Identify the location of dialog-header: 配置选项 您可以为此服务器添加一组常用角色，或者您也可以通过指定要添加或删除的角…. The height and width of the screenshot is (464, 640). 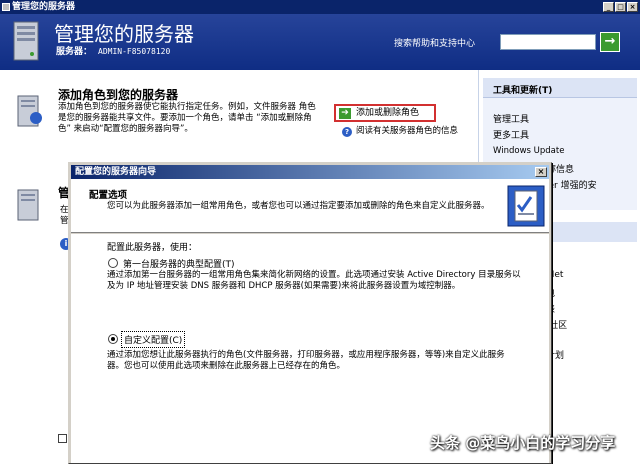
(310, 206).